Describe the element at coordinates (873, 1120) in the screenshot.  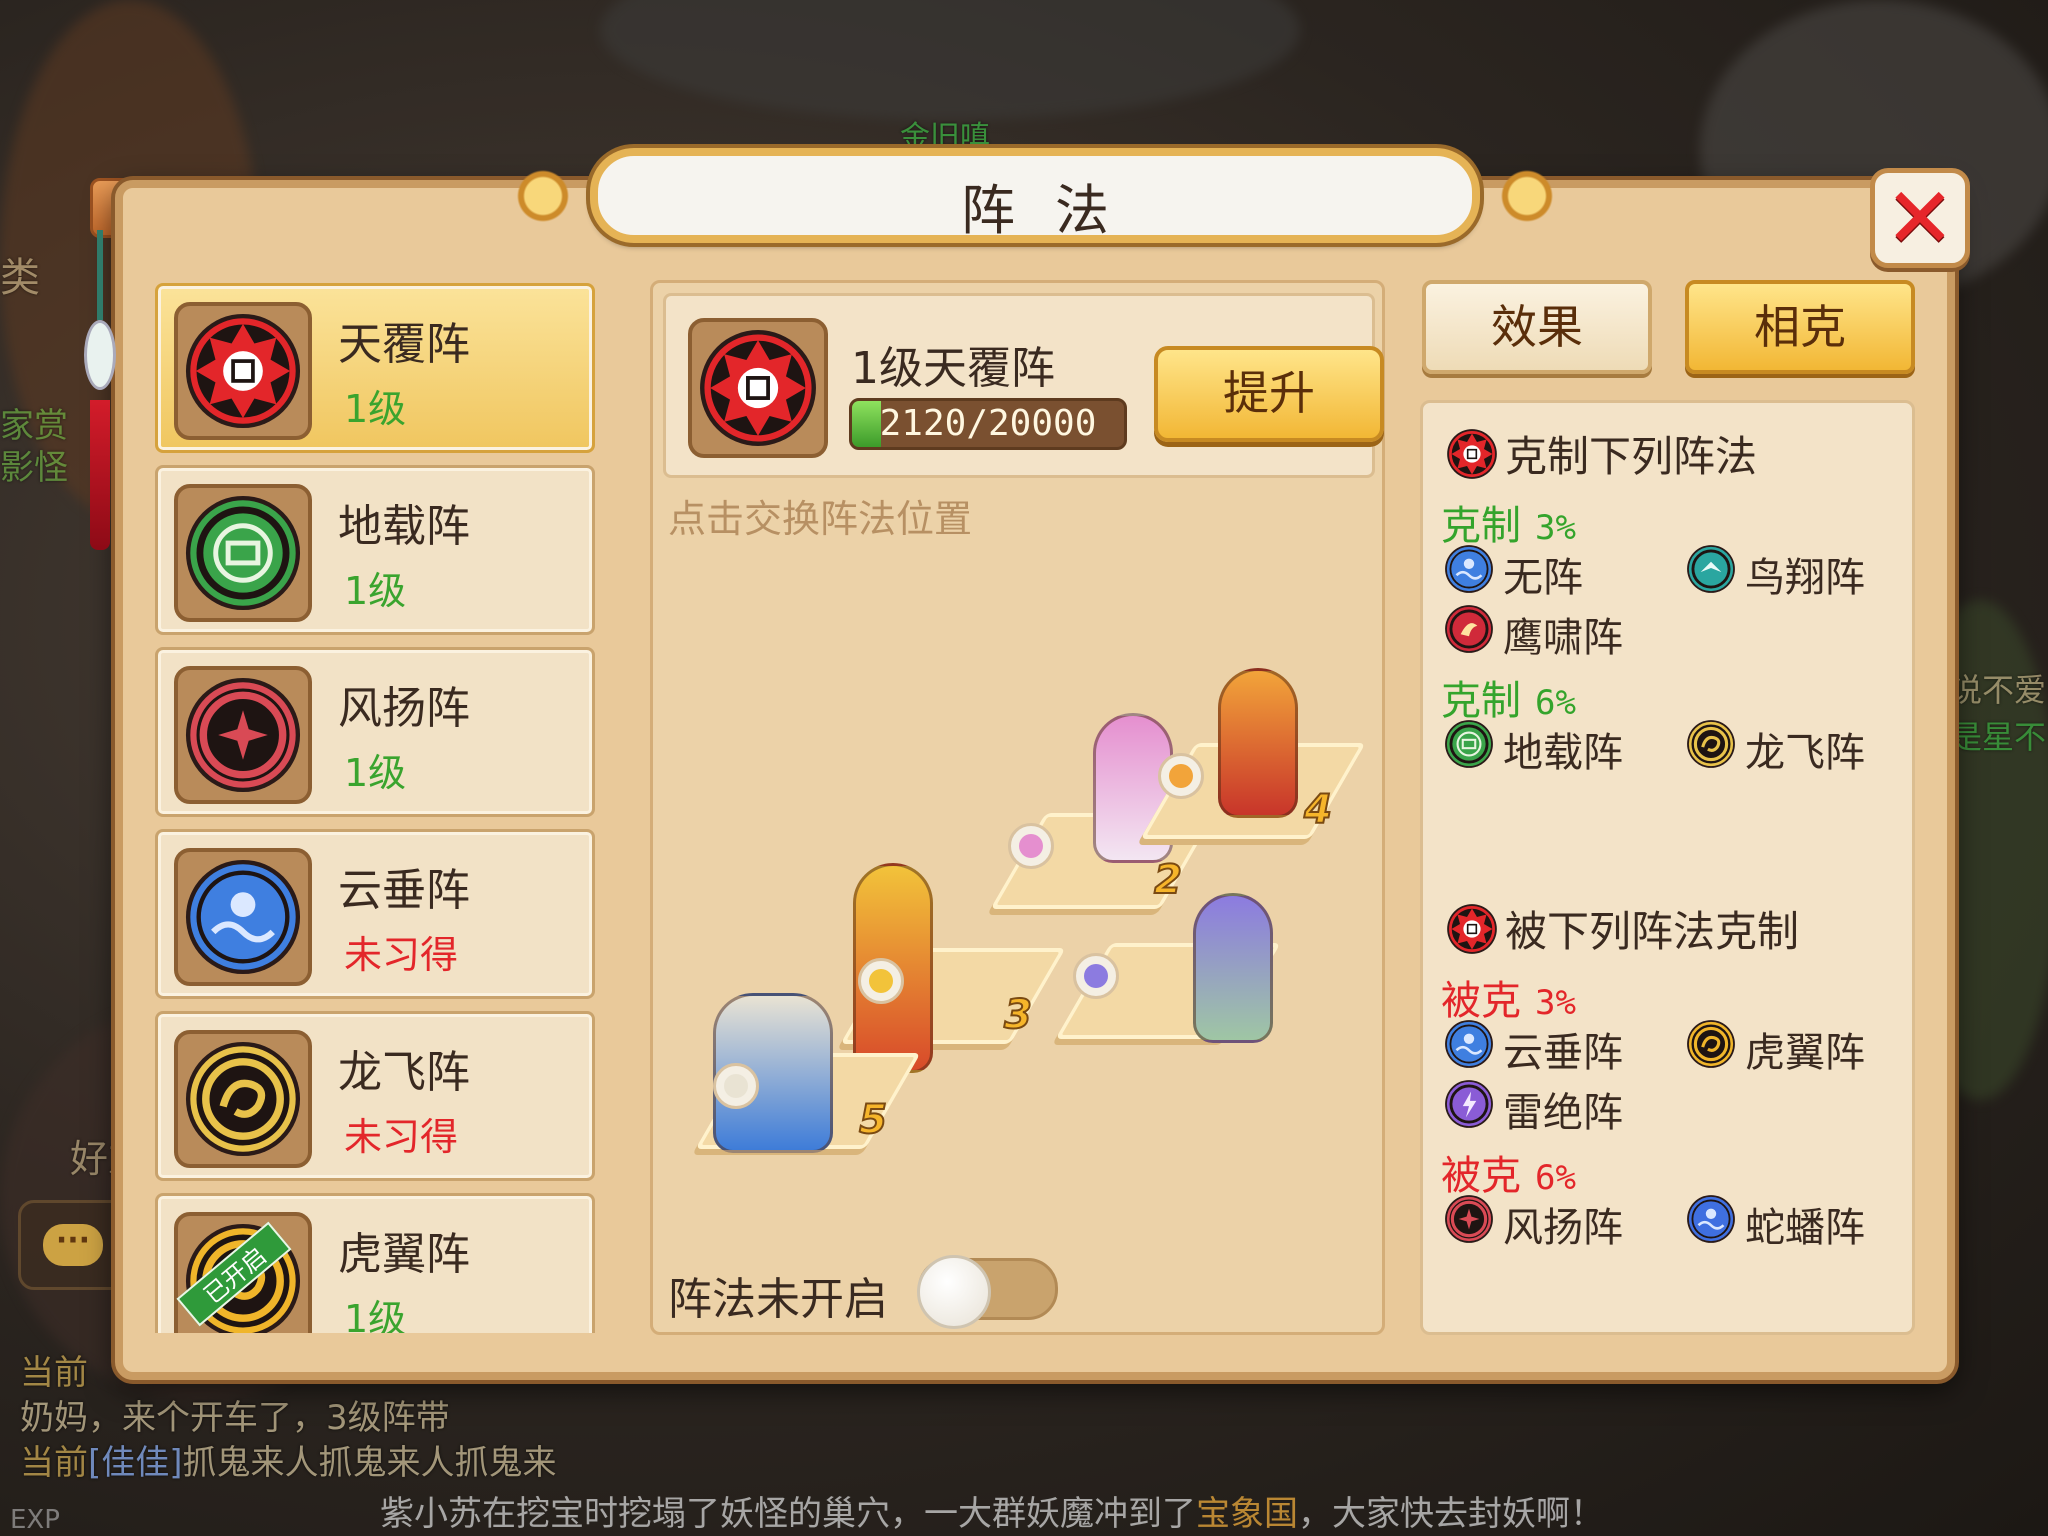
I see `slot-number: 5` at that location.